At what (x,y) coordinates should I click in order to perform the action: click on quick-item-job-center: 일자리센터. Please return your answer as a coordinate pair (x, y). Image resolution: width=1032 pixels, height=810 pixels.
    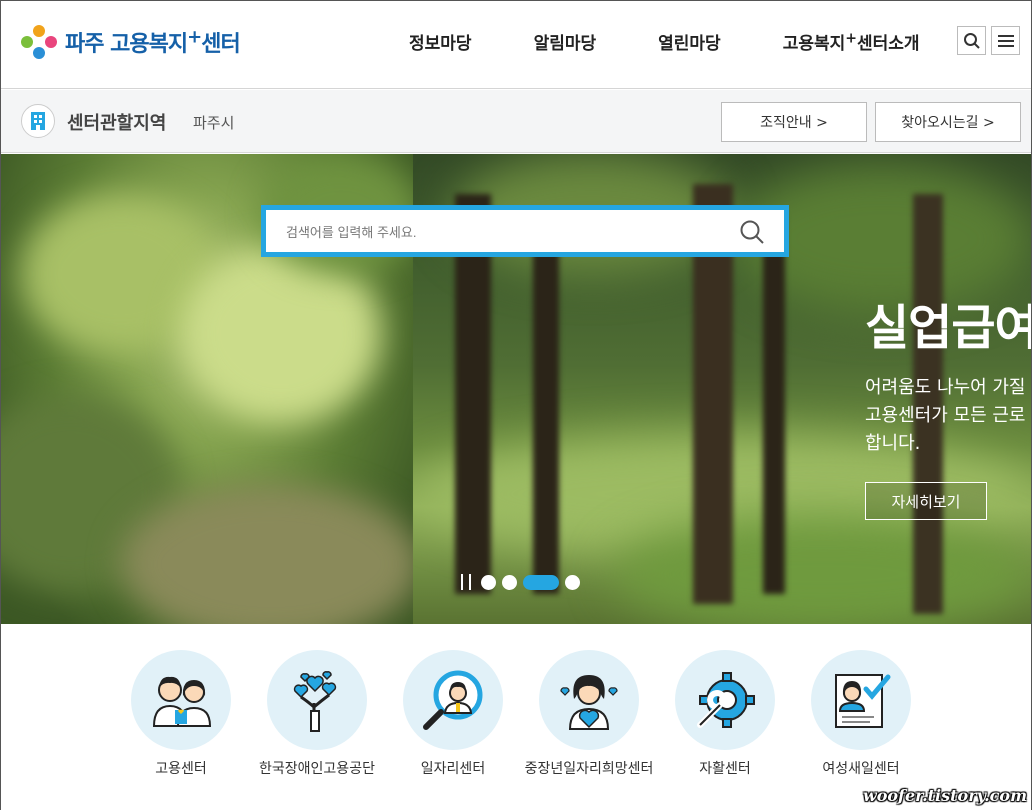
    Looking at the image, I should click on (453, 714).